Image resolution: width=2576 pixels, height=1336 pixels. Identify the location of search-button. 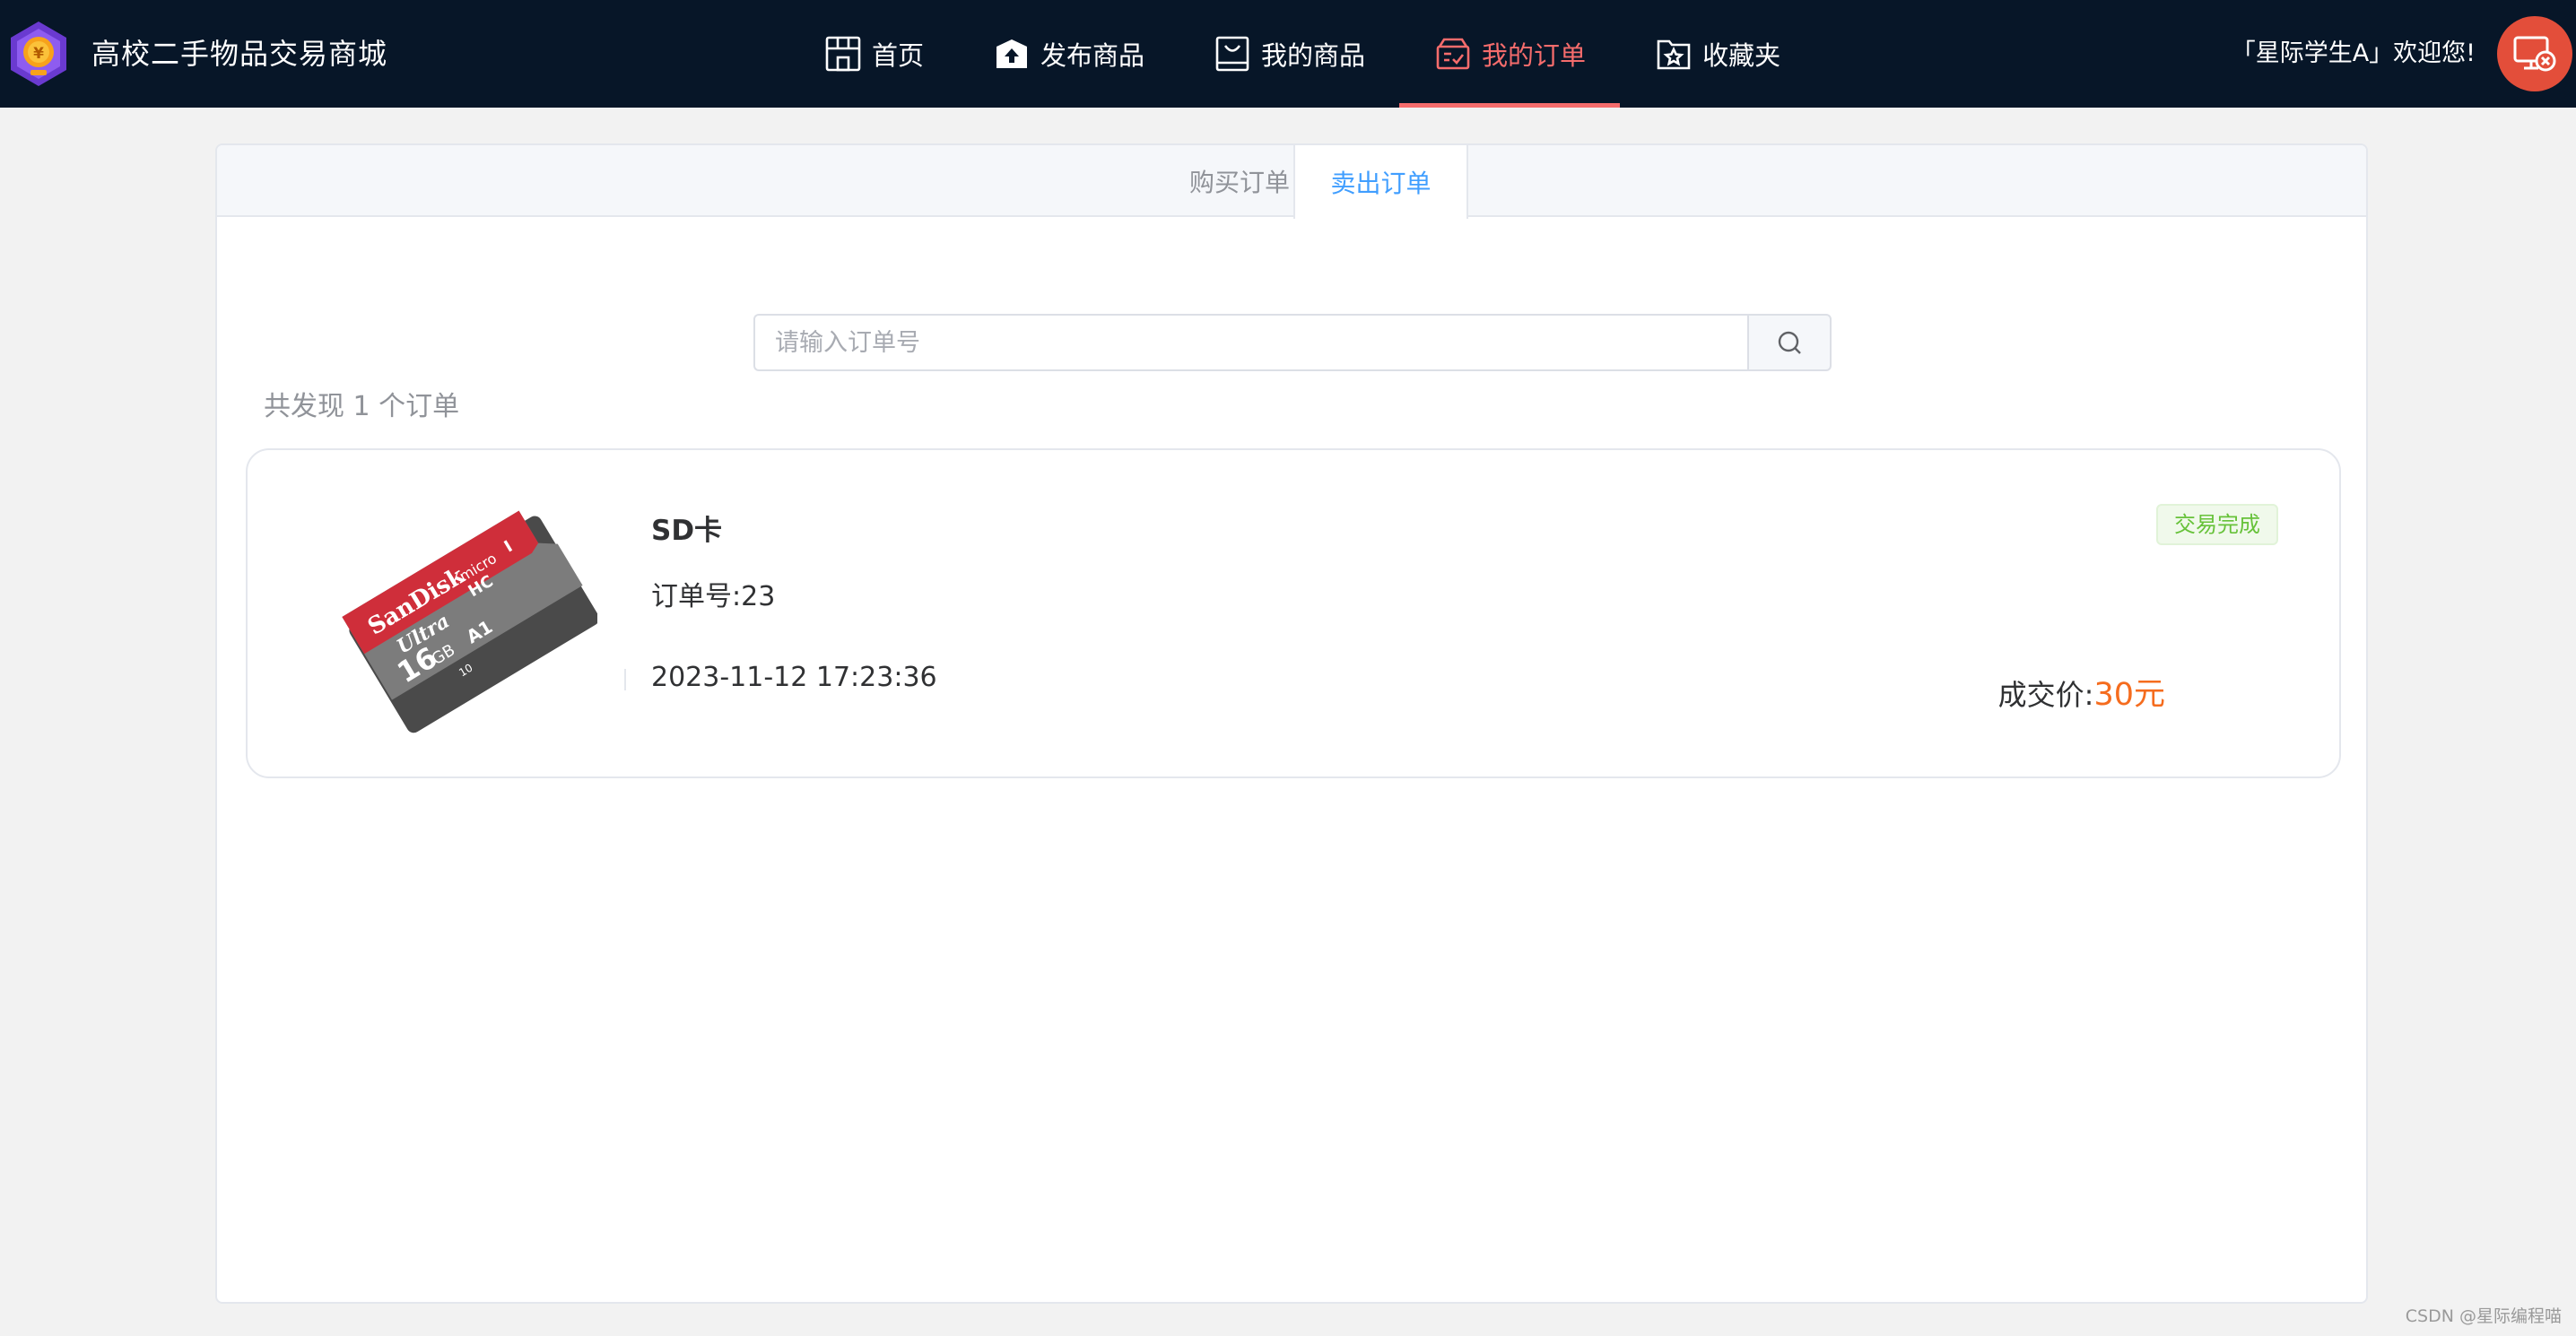
(1789, 342).